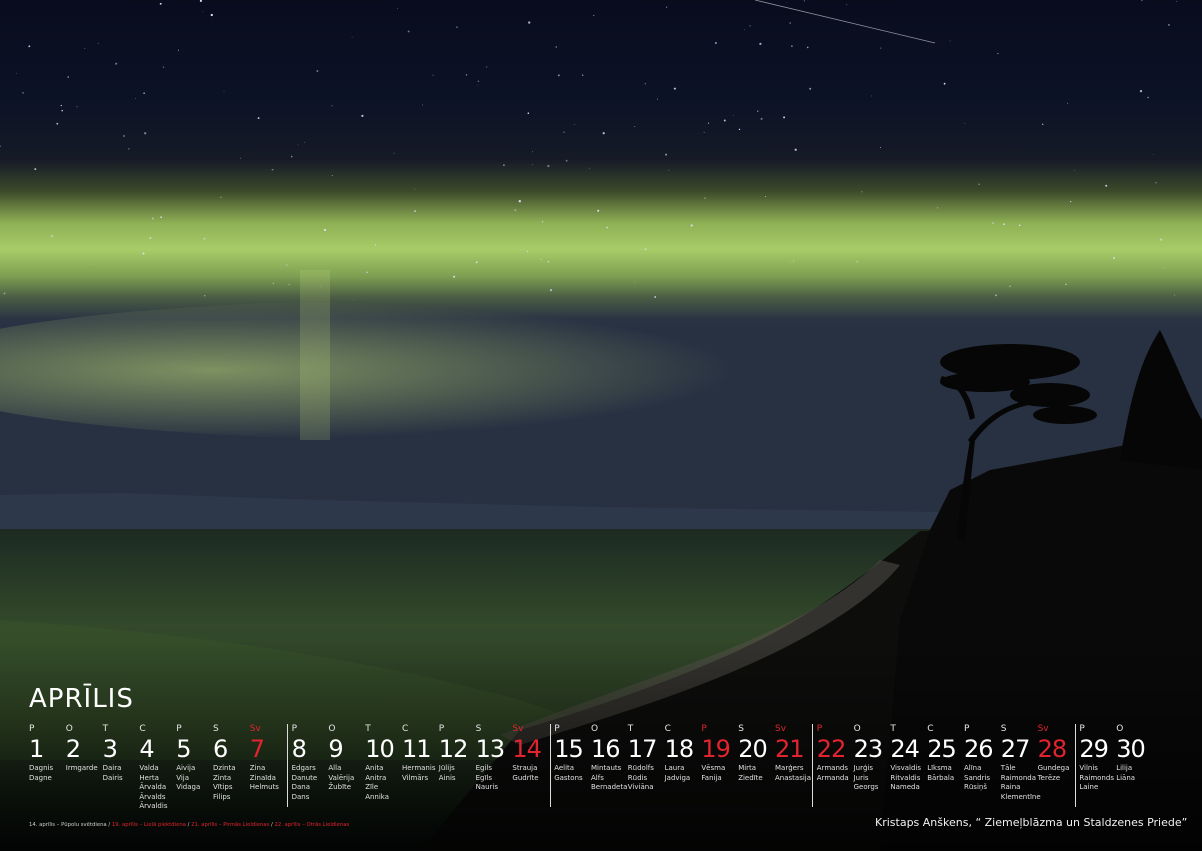  What do you see at coordinates (300, 787) in the screenshot?
I see `name-day: Dana` at bounding box center [300, 787].